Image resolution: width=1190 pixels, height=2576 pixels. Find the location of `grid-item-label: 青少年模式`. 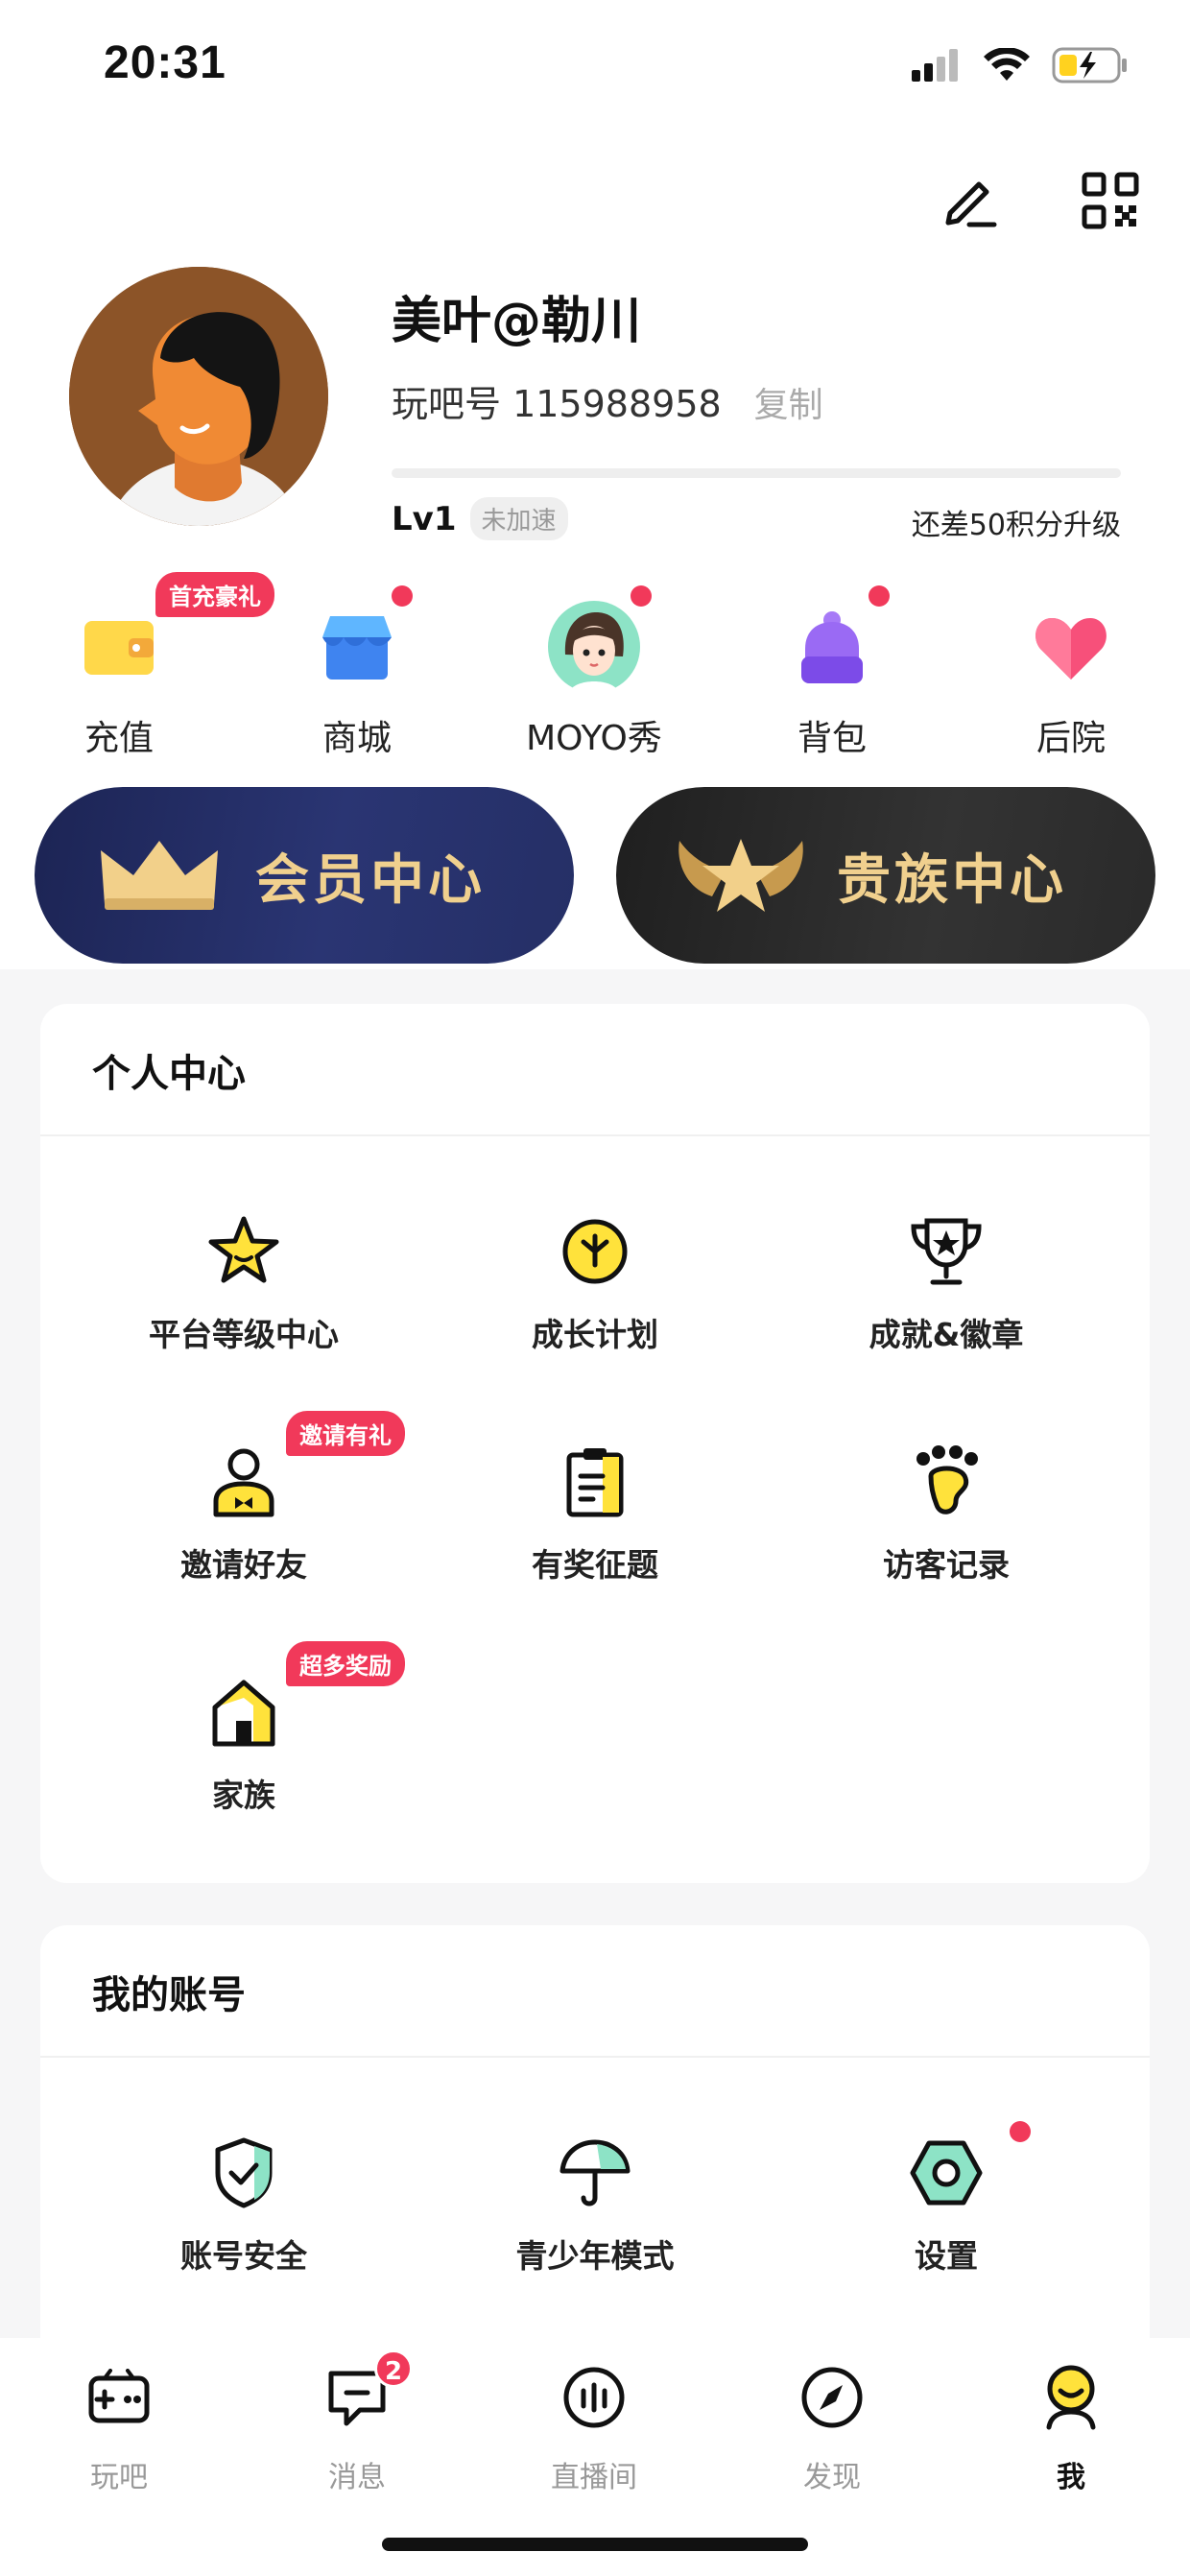

grid-item-label: 青少年模式 is located at coordinates (595, 2256).